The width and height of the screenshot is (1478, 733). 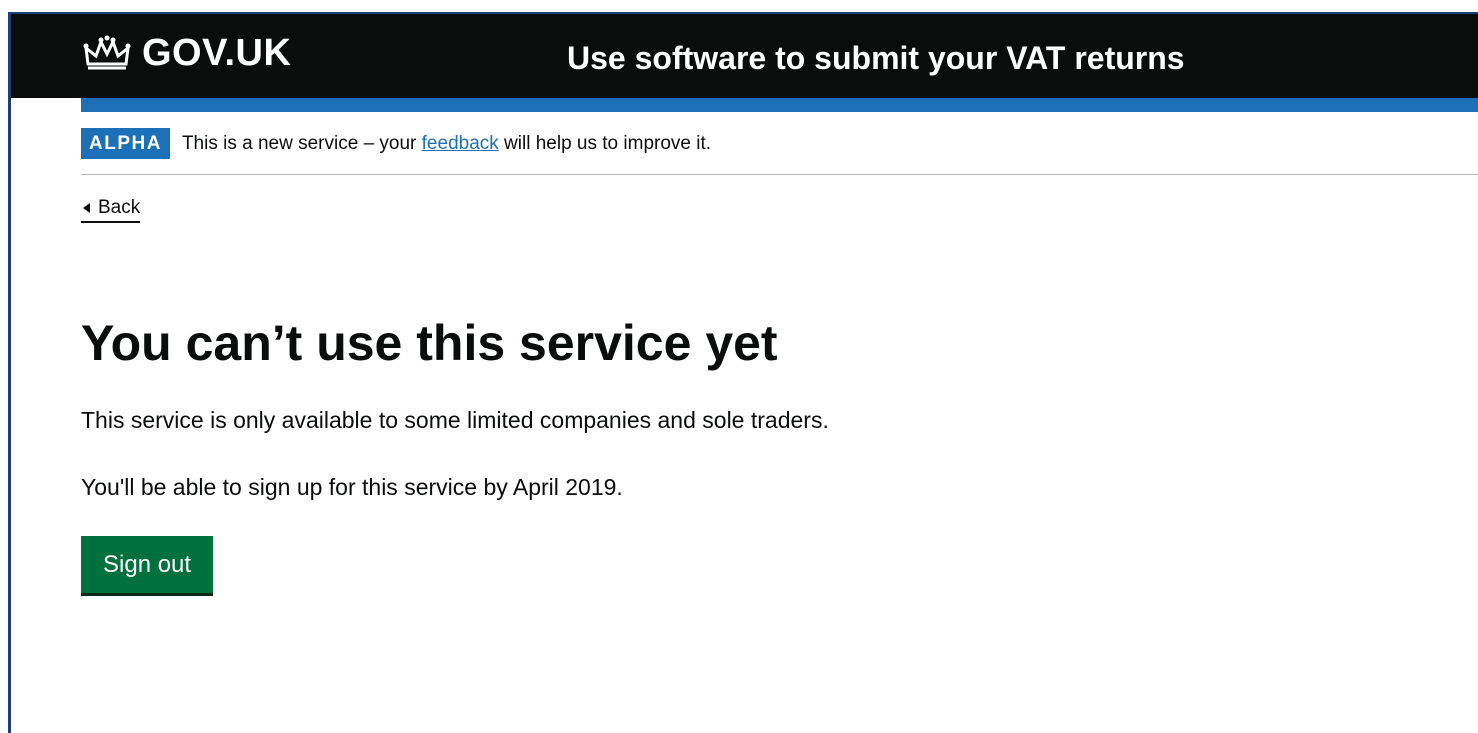 I want to click on back-link-label: Back, so click(x=119, y=207).